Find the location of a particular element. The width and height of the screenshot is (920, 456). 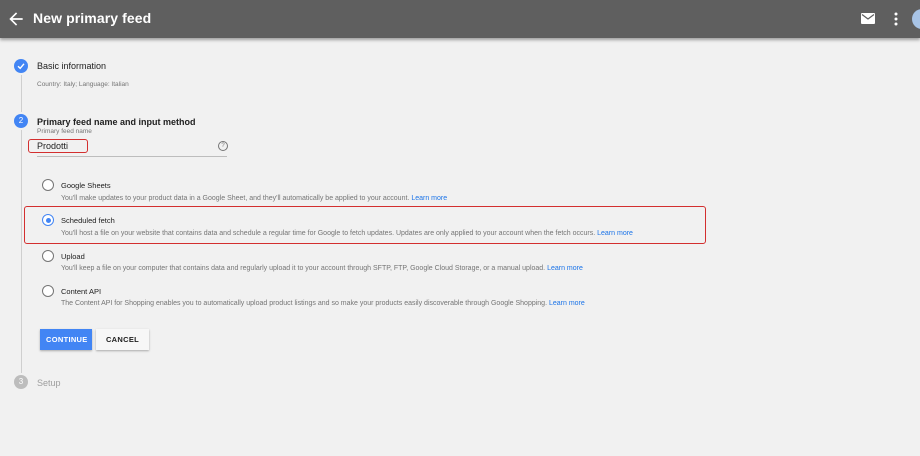

more-vert-icon is located at coordinates (896, 19).